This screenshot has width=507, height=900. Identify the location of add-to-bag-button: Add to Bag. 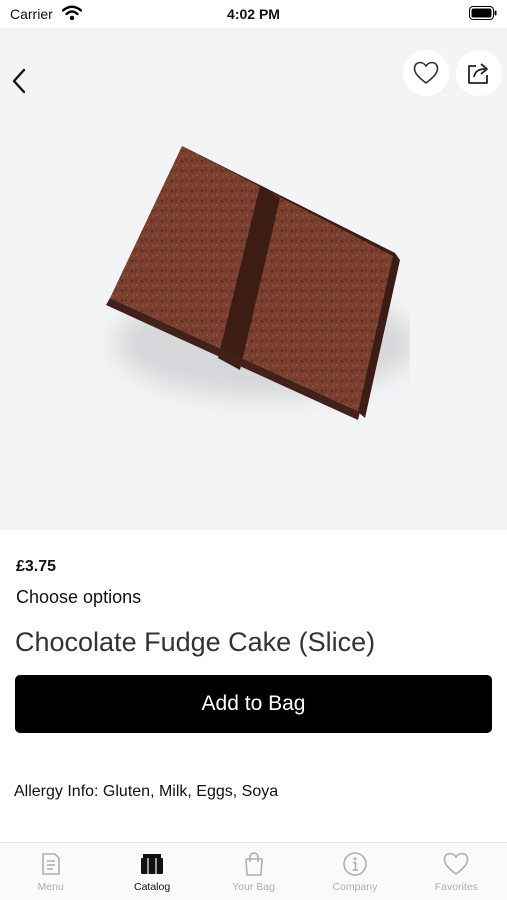
(253, 704).